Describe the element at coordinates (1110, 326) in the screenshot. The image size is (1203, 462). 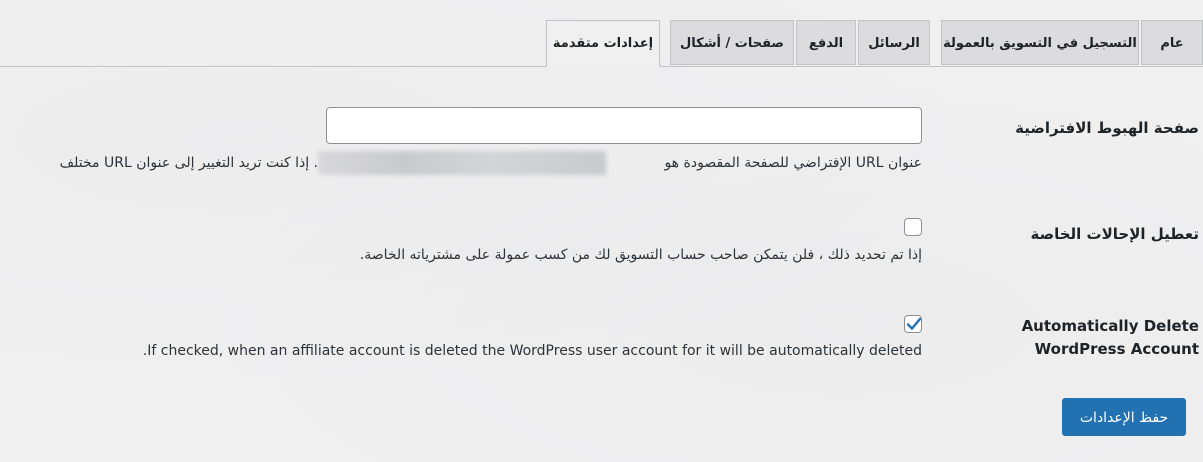
I see `auto-delete-label-line1: Automatically Delete` at that location.